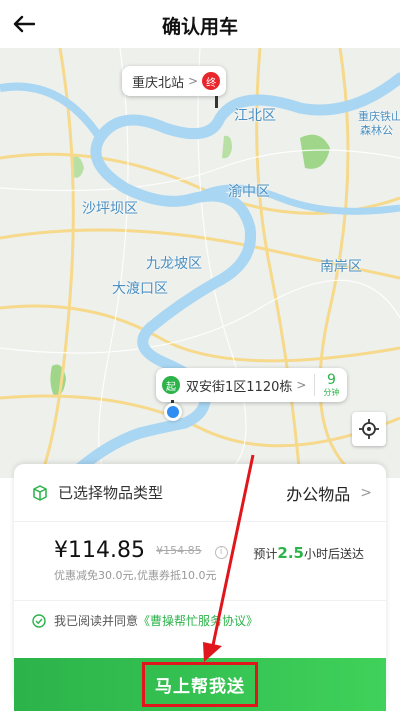 The image size is (400, 711). I want to click on end-badge: 终, so click(211, 81).